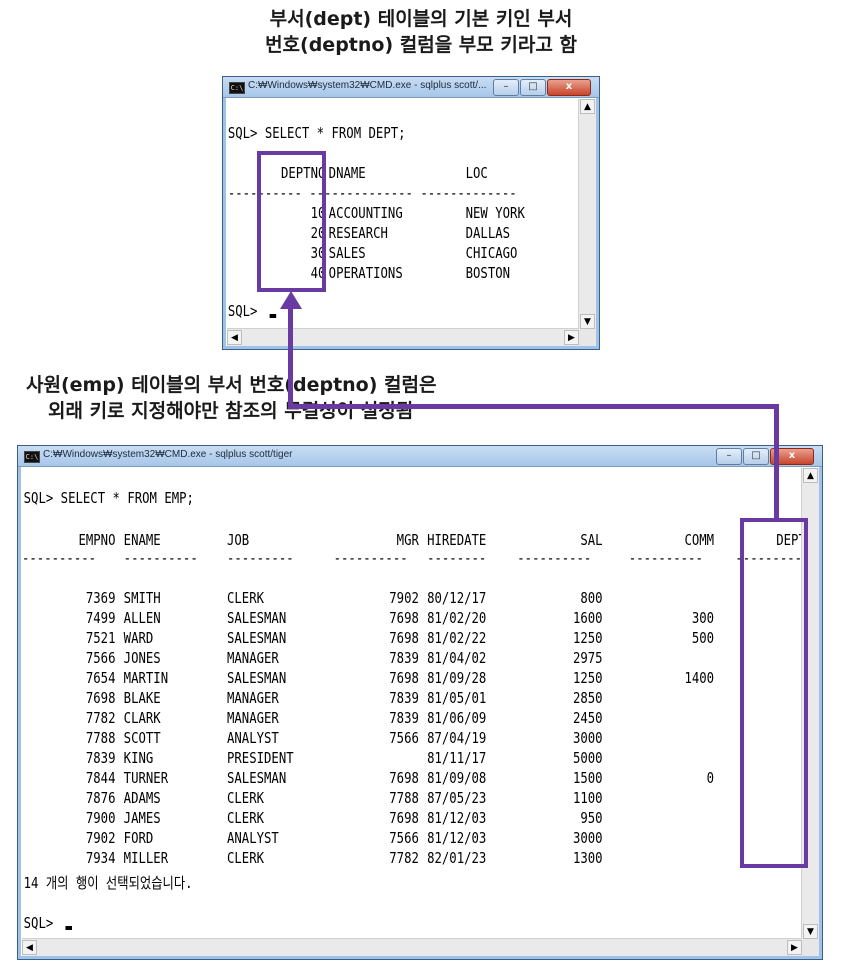  I want to click on emp-table-row: 7521WARDSALESMAN769881/02/22125050030, so click(368, 638).